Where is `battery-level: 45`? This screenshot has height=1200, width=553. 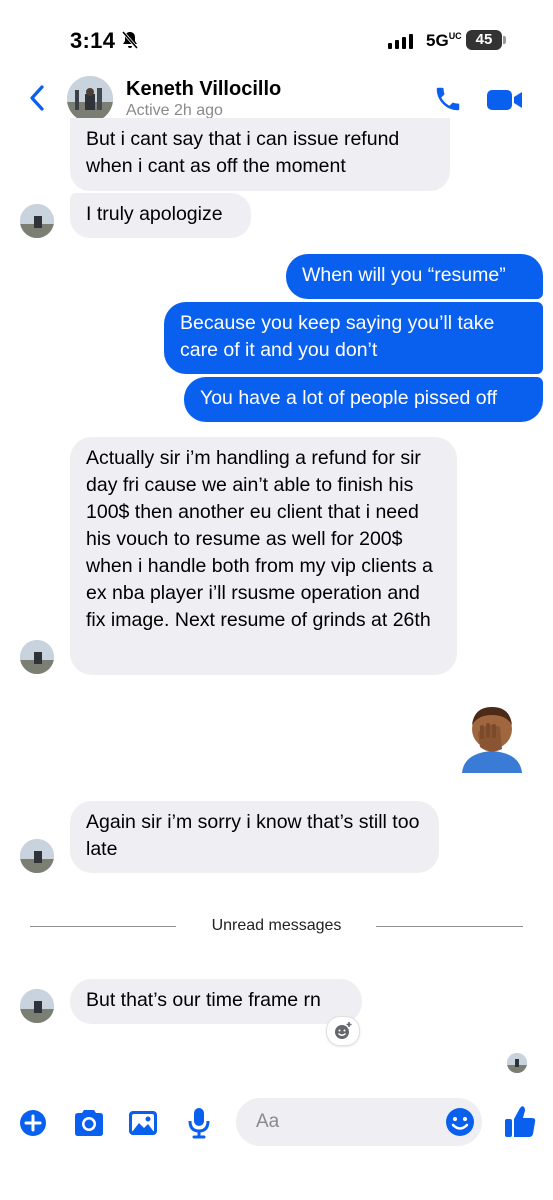 battery-level: 45 is located at coordinates (484, 40).